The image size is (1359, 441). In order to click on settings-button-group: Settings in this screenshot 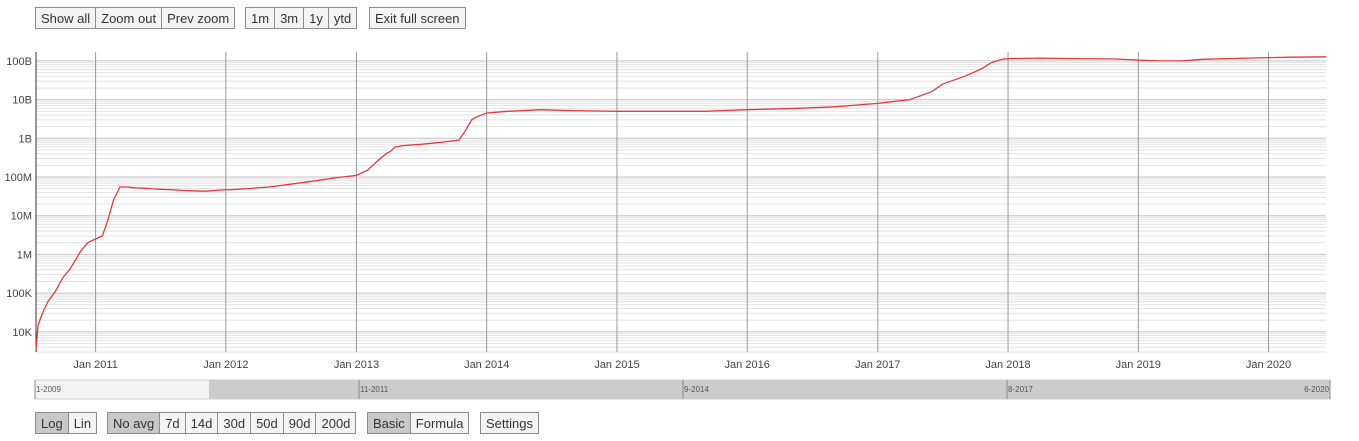, I will do `click(509, 423)`.